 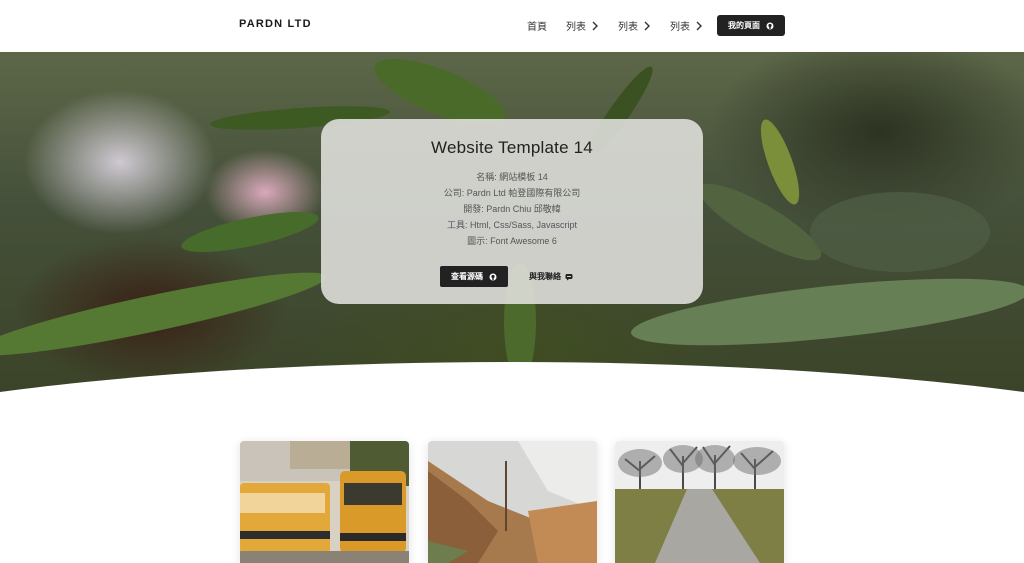 I want to click on nav-item-list-3: 列表, so click(x=686, y=25).